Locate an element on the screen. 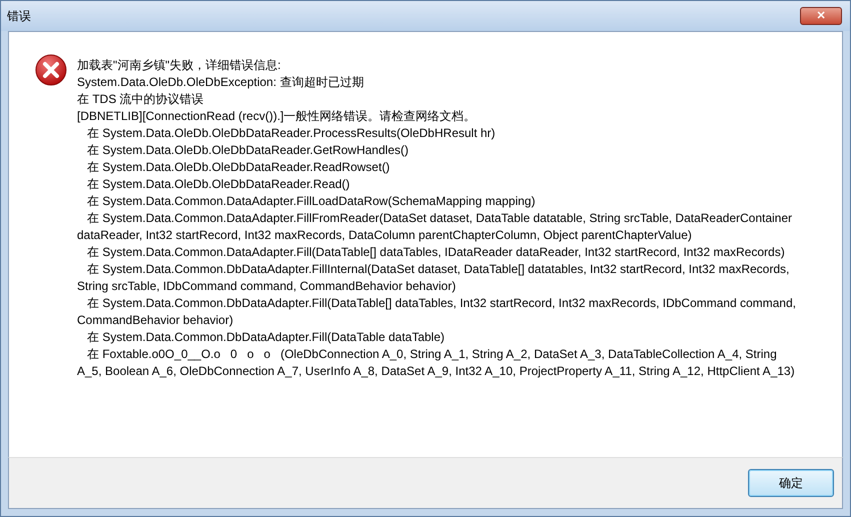 Image resolution: width=851 pixels, height=517 pixels. error-message-line: 在 Foxtable.o0O_0__O.o 0 o o (OleDbConnection A_0, String A_1, String A_2, DataSet A_3, DataTableCollection A_4, String A_5, Boolean A_6, OleDbConnection A_7, UserInfo A_8, DataSet A_9, Int32 A_10, ProjectProperty A_11, String A_12, HttpClient A_13) is located at coordinates (436, 363).